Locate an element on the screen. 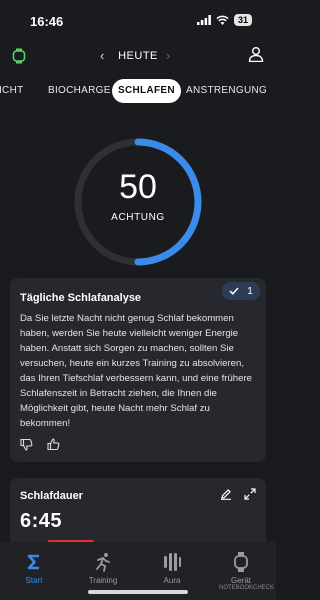 The image size is (320, 600). nav-start: Start is located at coordinates (34, 563).